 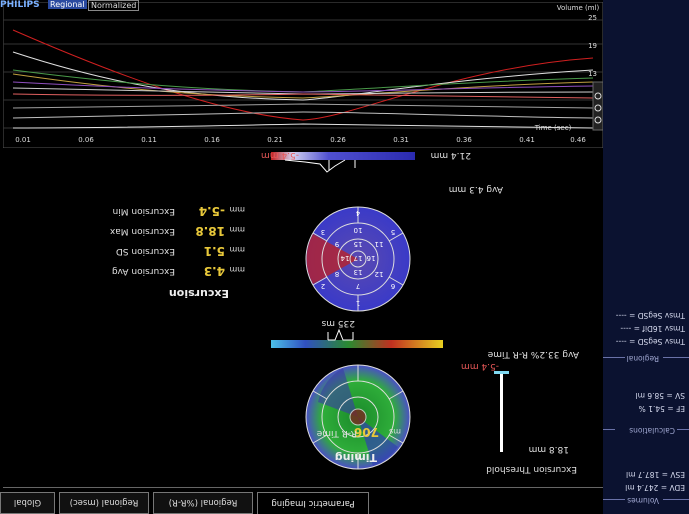 What do you see at coordinates (646, 430) in the screenshot?
I see `calculations-header: Calculations` at bounding box center [646, 430].